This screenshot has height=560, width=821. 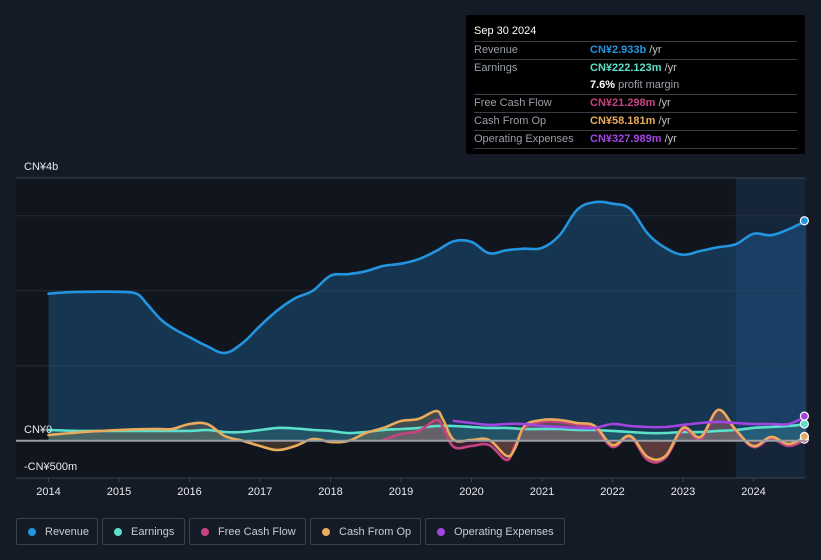 What do you see at coordinates (41, 167) in the screenshot?
I see `y-tick-label-top: CN¥4b` at bounding box center [41, 167].